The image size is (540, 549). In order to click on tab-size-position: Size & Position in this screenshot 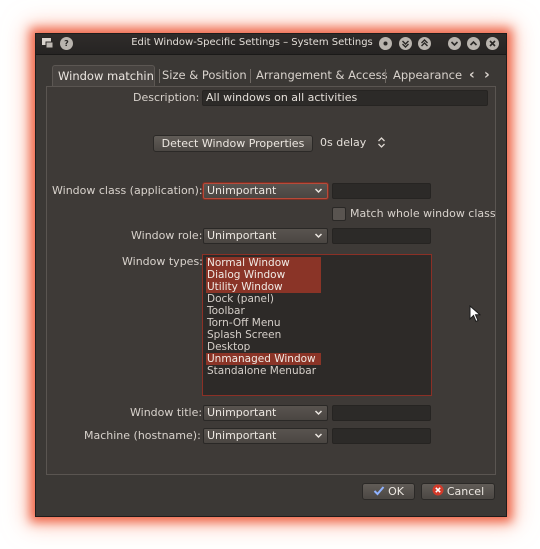, I will do `click(204, 76)`.